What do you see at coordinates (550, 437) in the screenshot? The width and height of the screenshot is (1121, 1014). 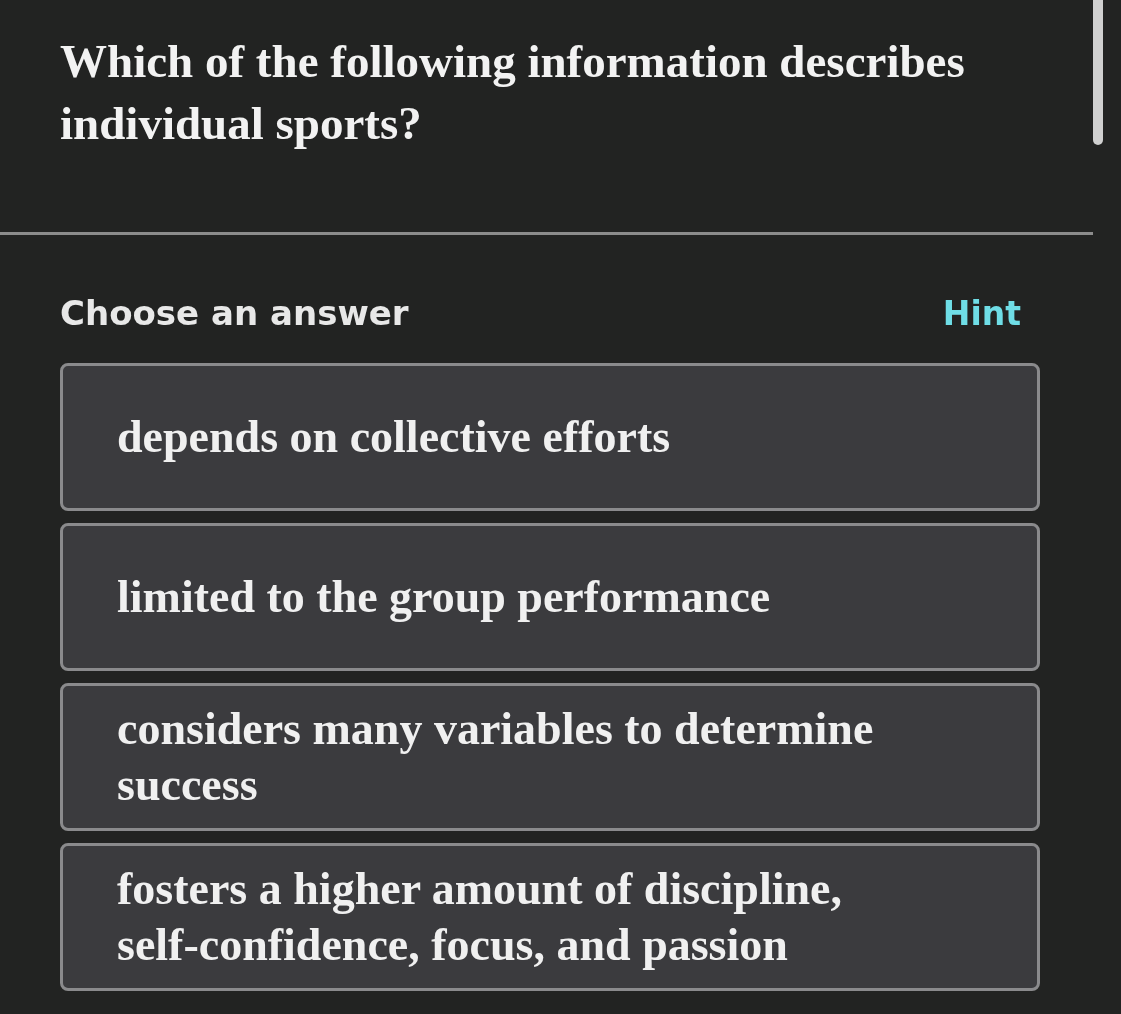 I see `answer-option: depends on collective efforts` at bounding box center [550, 437].